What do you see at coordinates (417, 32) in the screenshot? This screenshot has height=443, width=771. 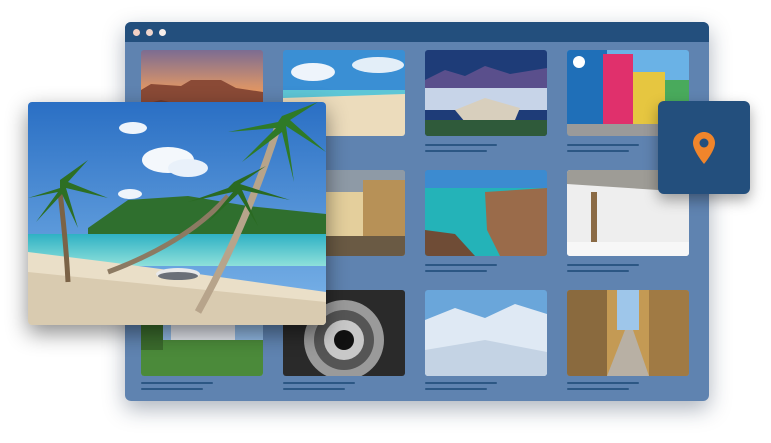 I see `window-titlebar` at bounding box center [417, 32].